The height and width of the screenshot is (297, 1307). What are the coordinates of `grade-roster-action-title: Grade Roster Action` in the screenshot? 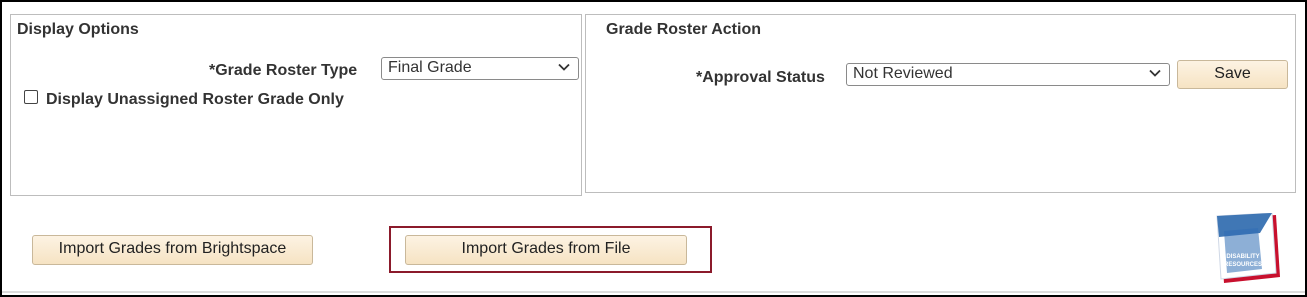 It's located at (683, 29).